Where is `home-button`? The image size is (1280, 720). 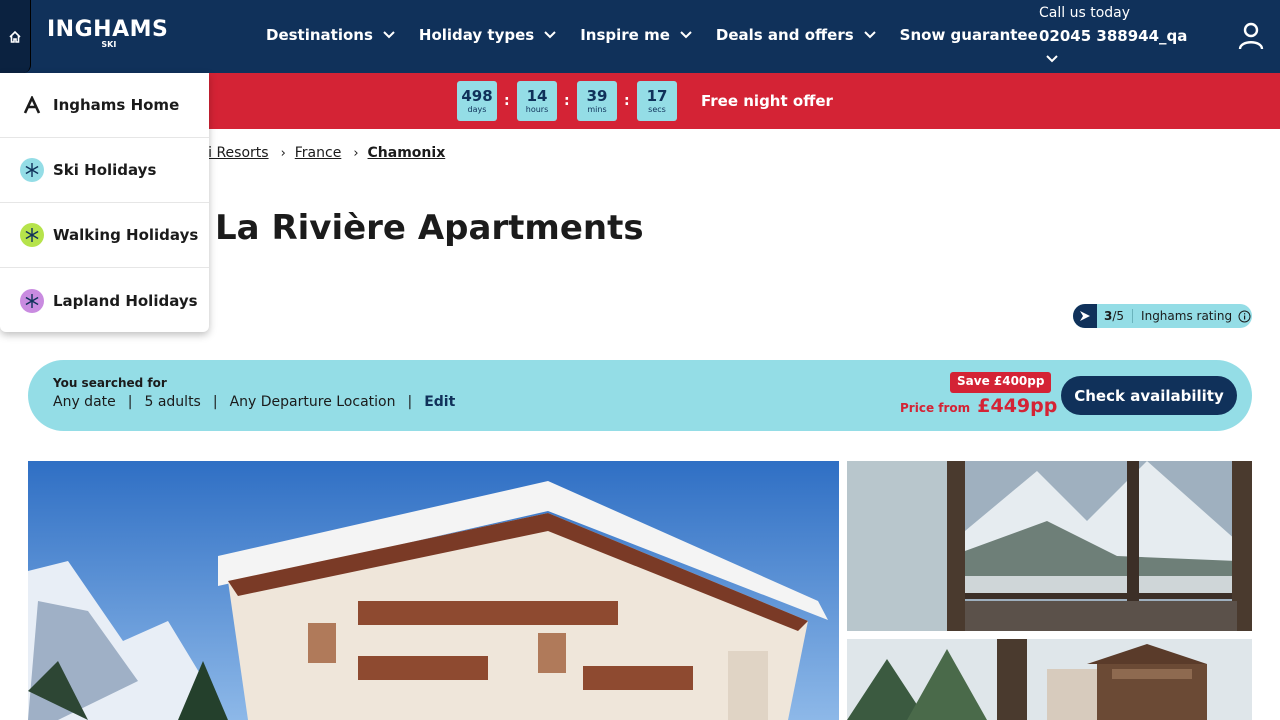
home-button is located at coordinates (15, 36).